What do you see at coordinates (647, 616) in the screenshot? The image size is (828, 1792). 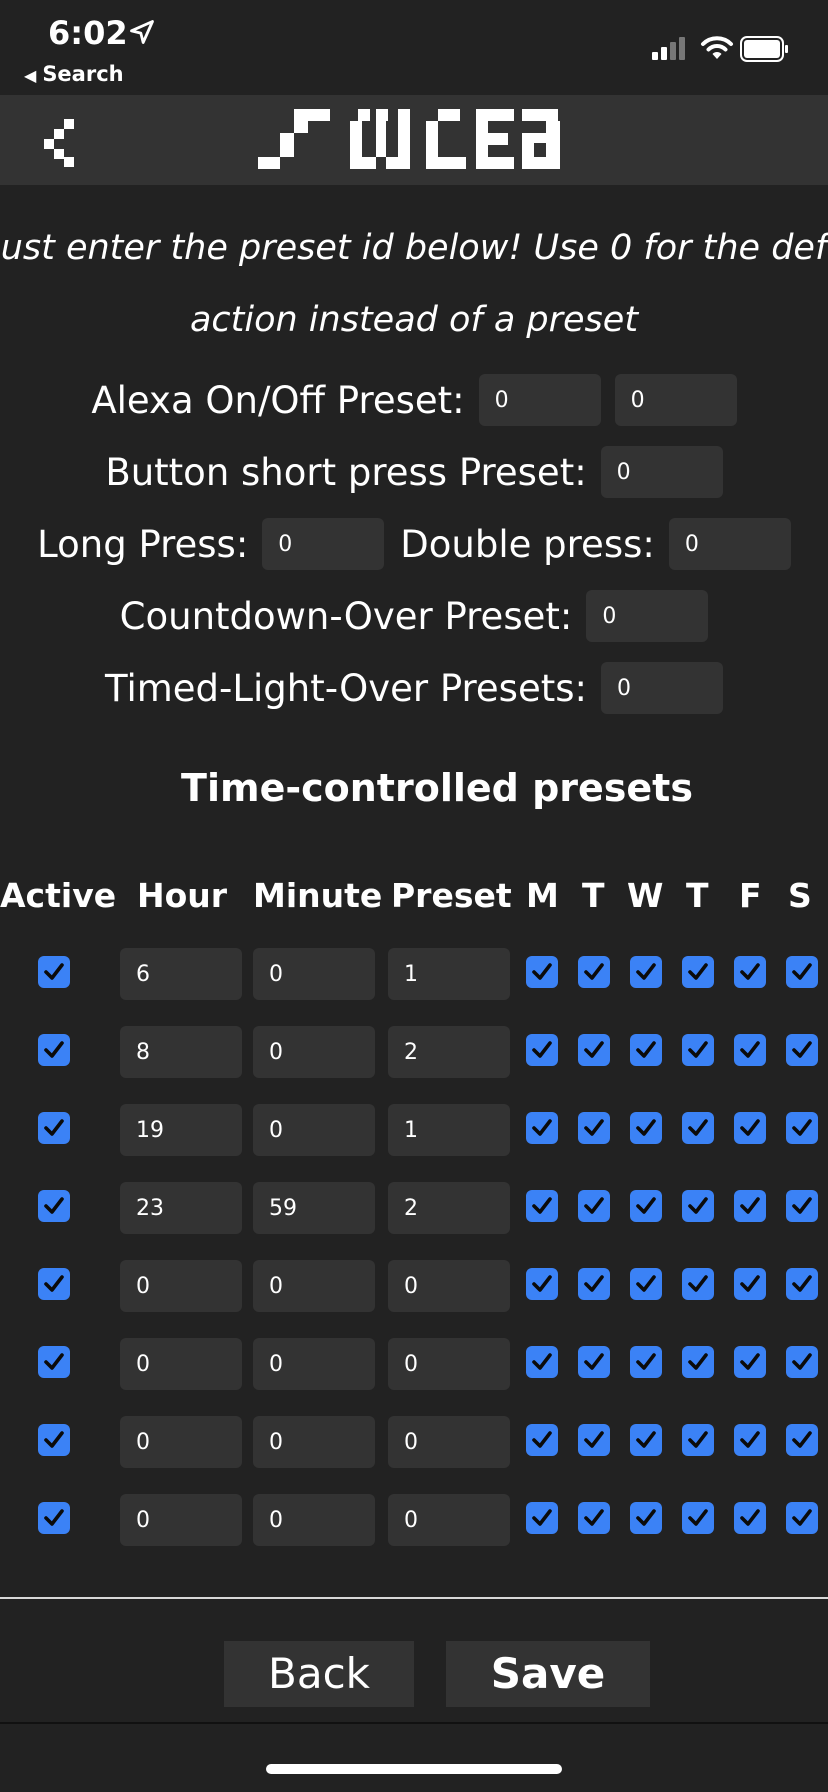 I see `countdown-preset-input: 0` at bounding box center [647, 616].